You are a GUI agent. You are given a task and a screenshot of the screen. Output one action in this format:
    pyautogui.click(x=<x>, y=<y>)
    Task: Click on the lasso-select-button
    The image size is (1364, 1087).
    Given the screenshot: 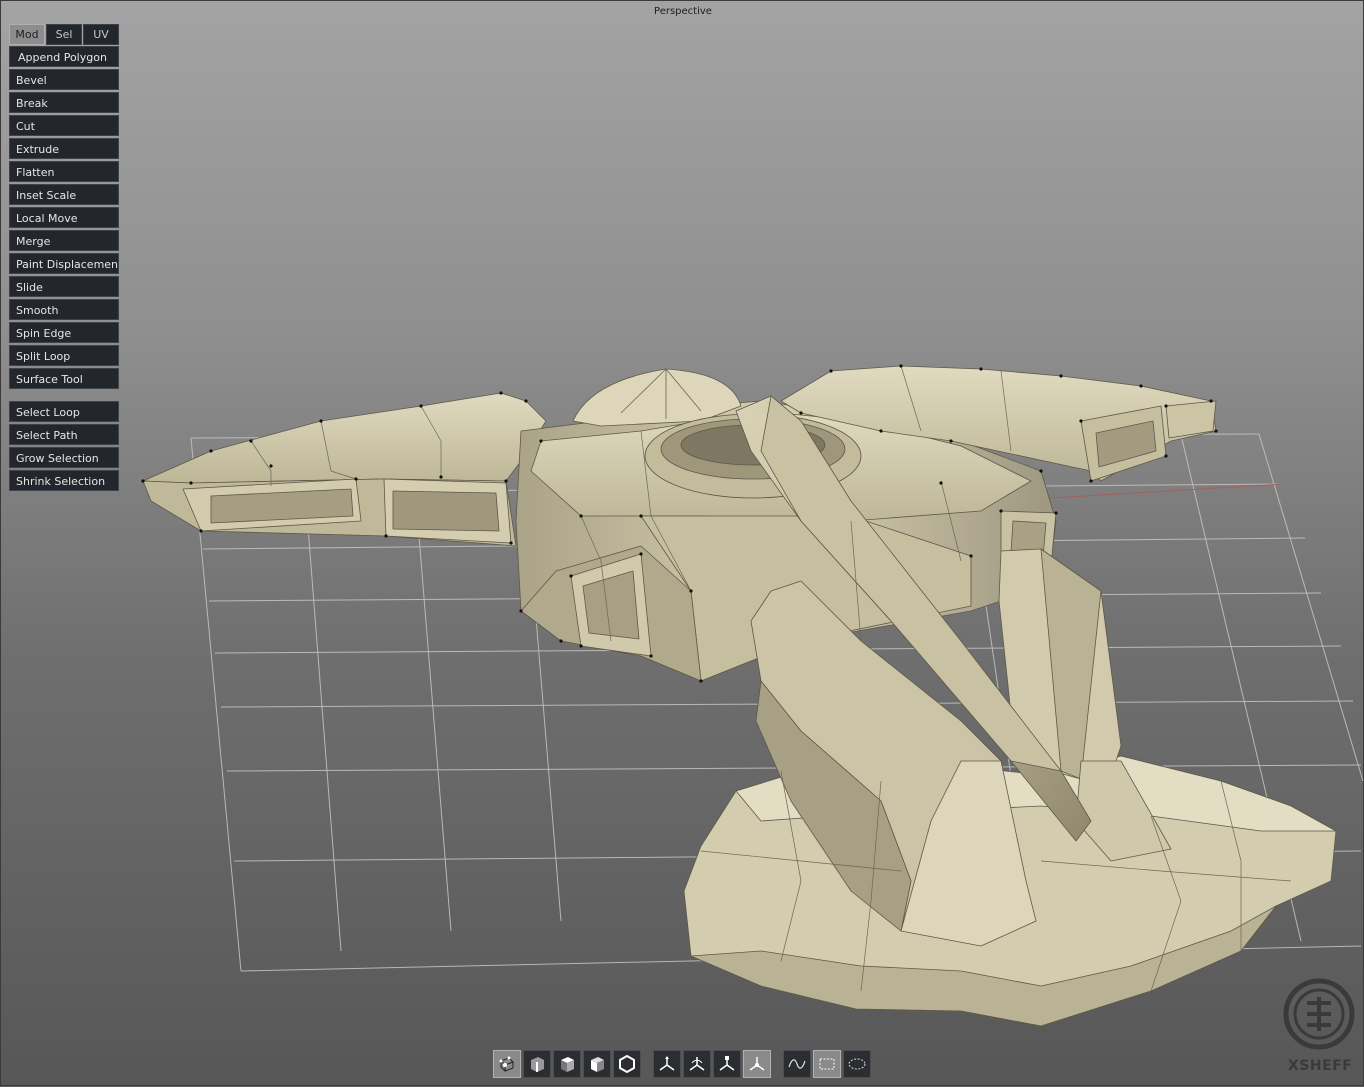 What is the action you would take?
    pyautogui.click(x=797, y=1064)
    